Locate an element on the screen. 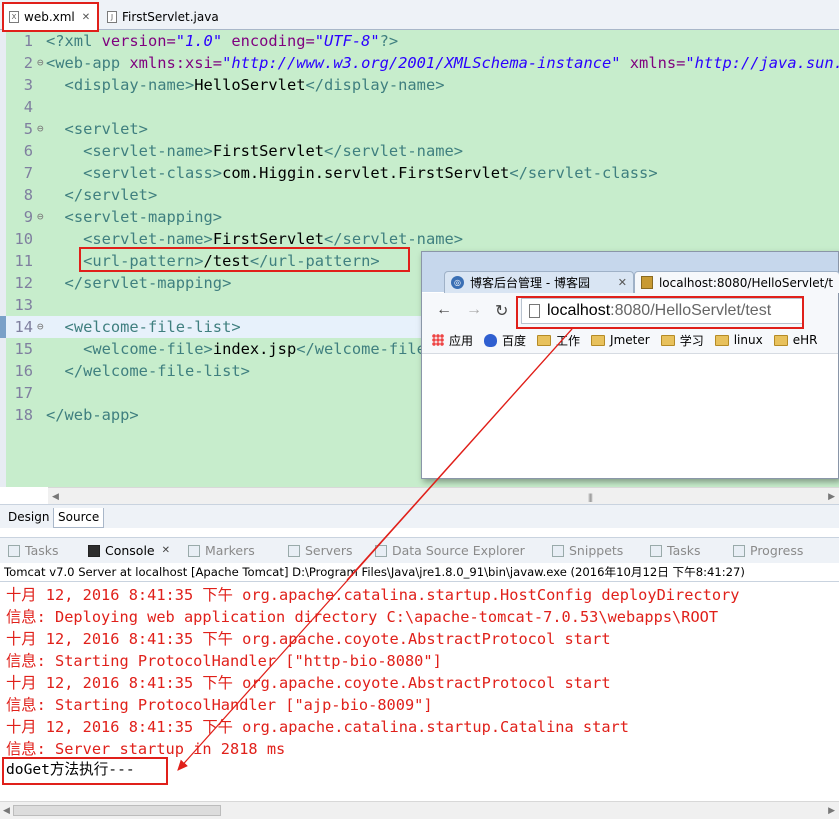 The width and height of the screenshot is (839, 825). bookmarks-bar: 应用 百度 工作 Jmeter 学习 linux eHR is located at coordinates (630, 340).